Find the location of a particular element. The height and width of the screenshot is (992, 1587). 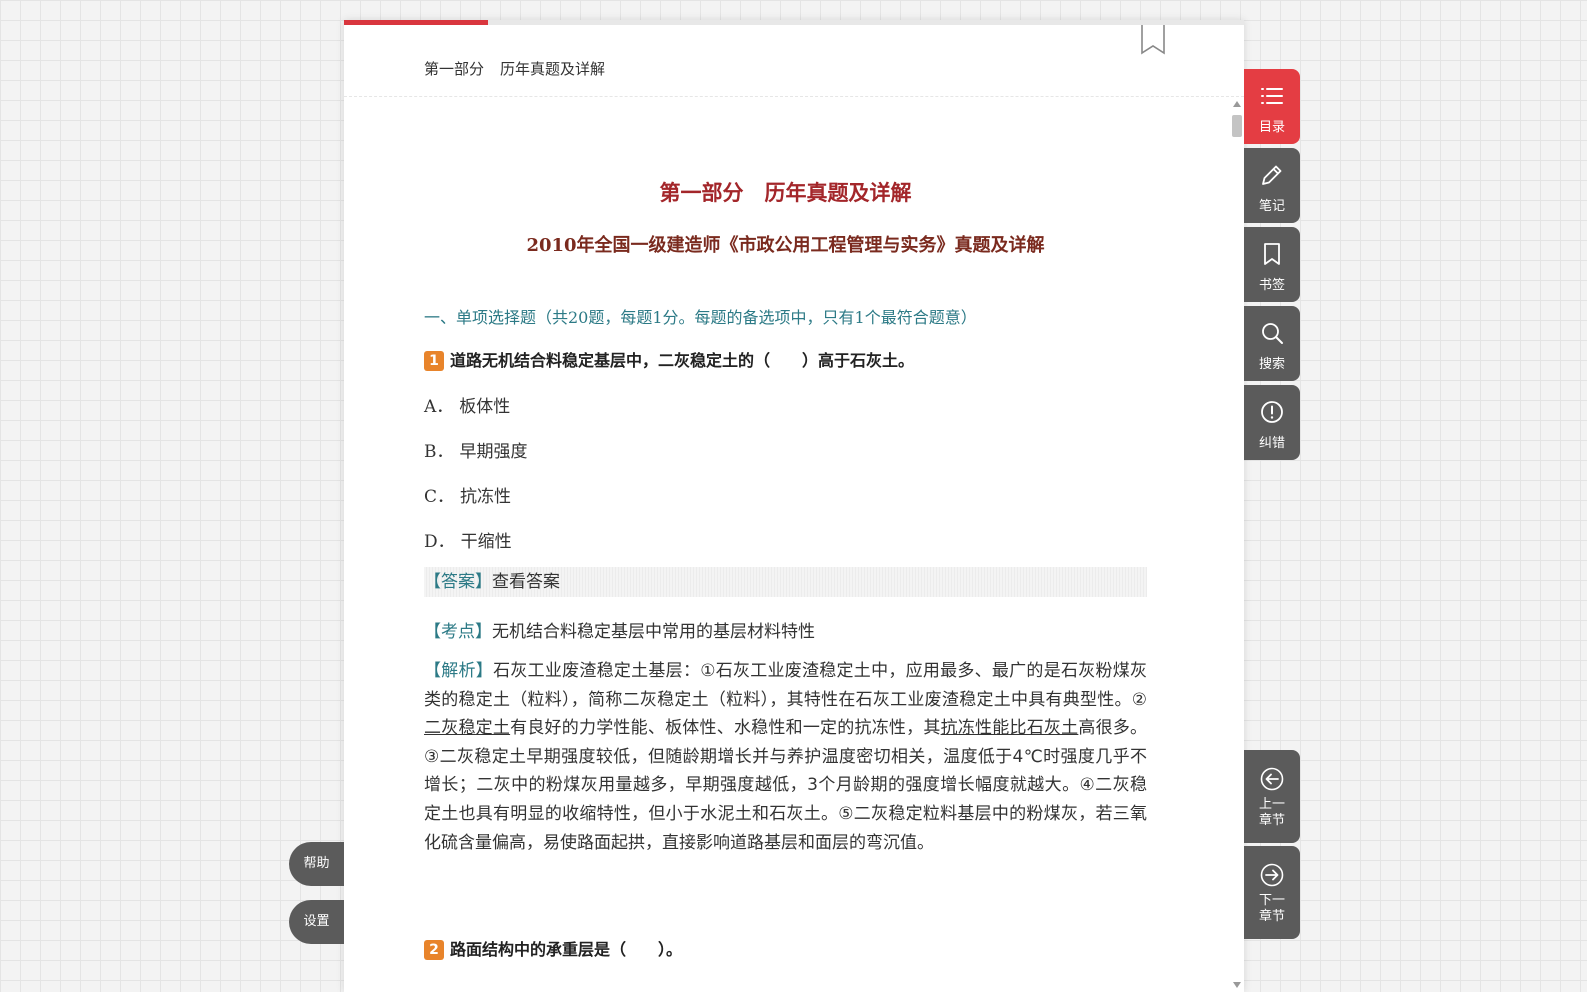

prev-chapter-label: 上一章节 is located at coordinates (1271, 812).